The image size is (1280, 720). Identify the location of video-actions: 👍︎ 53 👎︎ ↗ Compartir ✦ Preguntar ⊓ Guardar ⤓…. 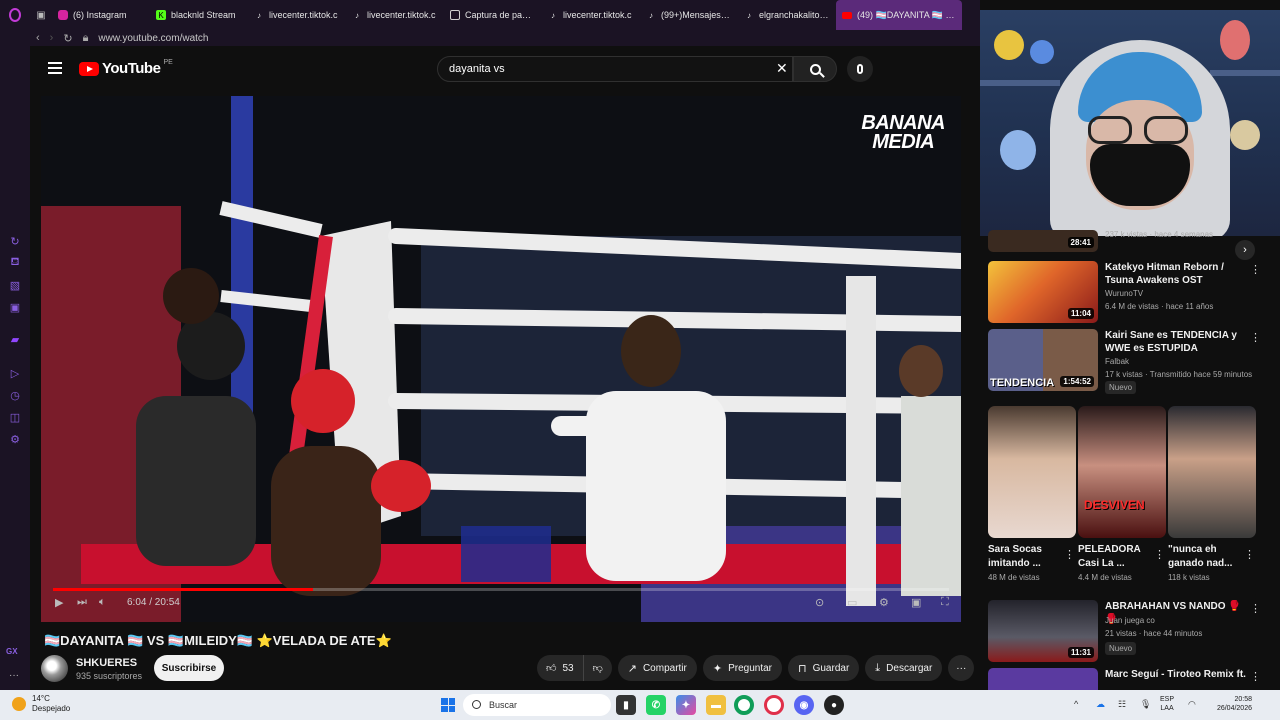
(756, 668).